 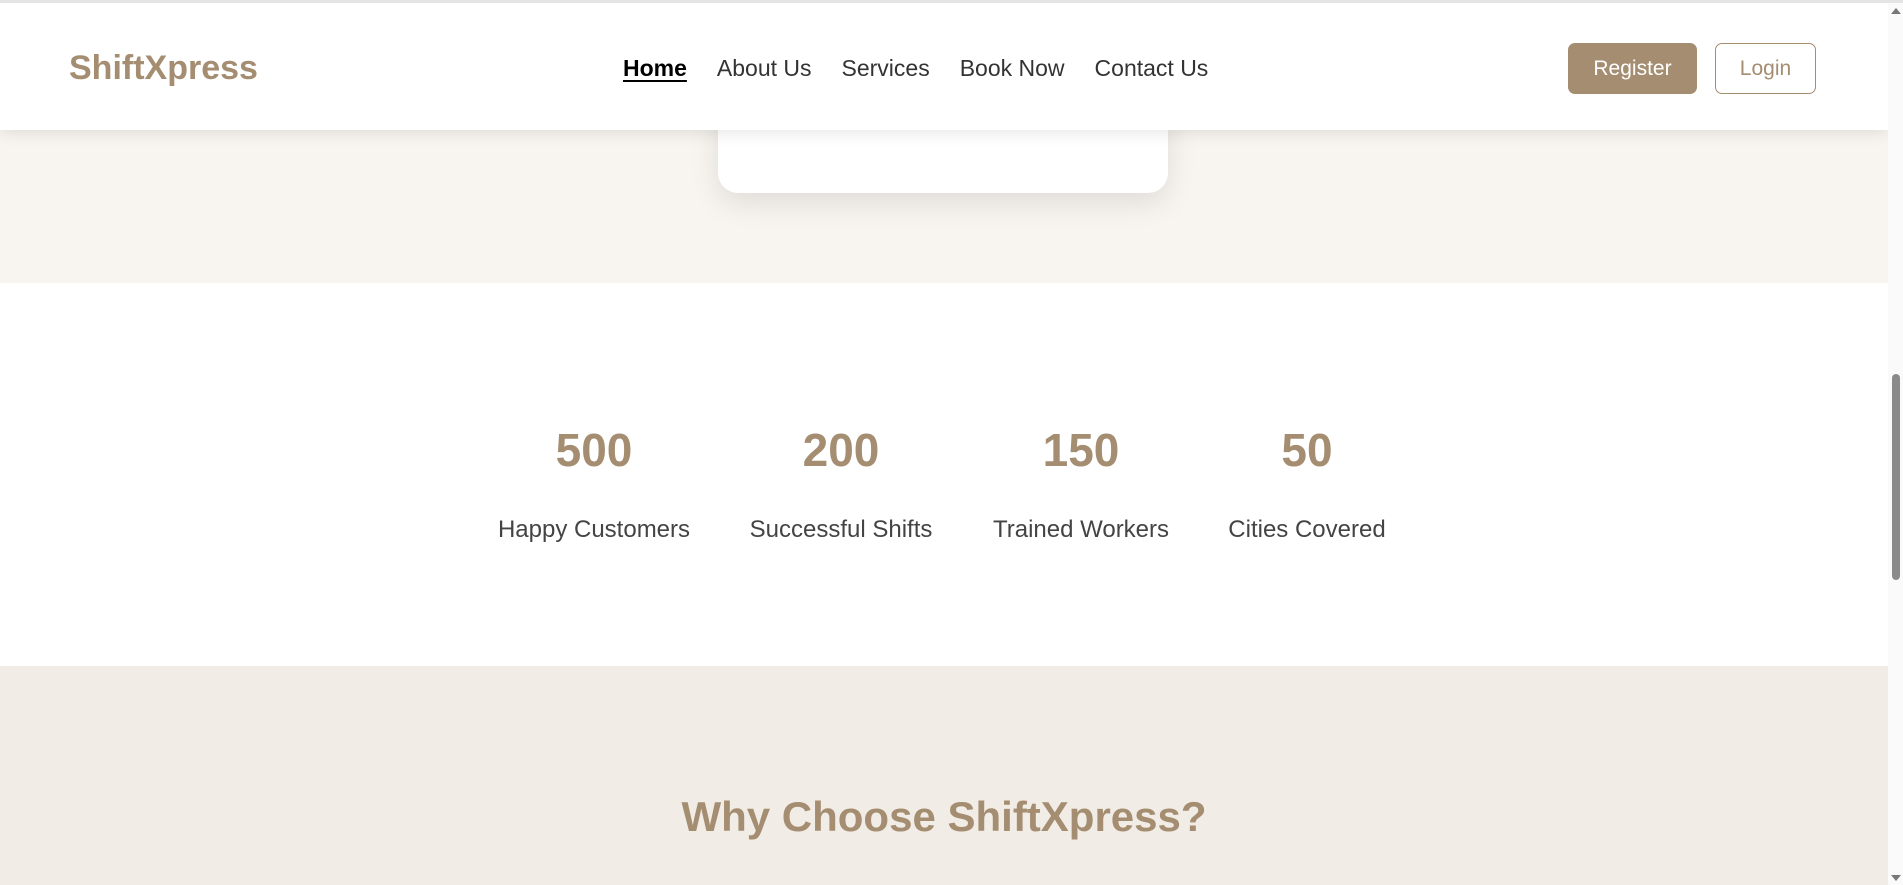 What do you see at coordinates (886, 68) in the screenshot?
I see `nav-services: Services` at bounding box center [886, 68].